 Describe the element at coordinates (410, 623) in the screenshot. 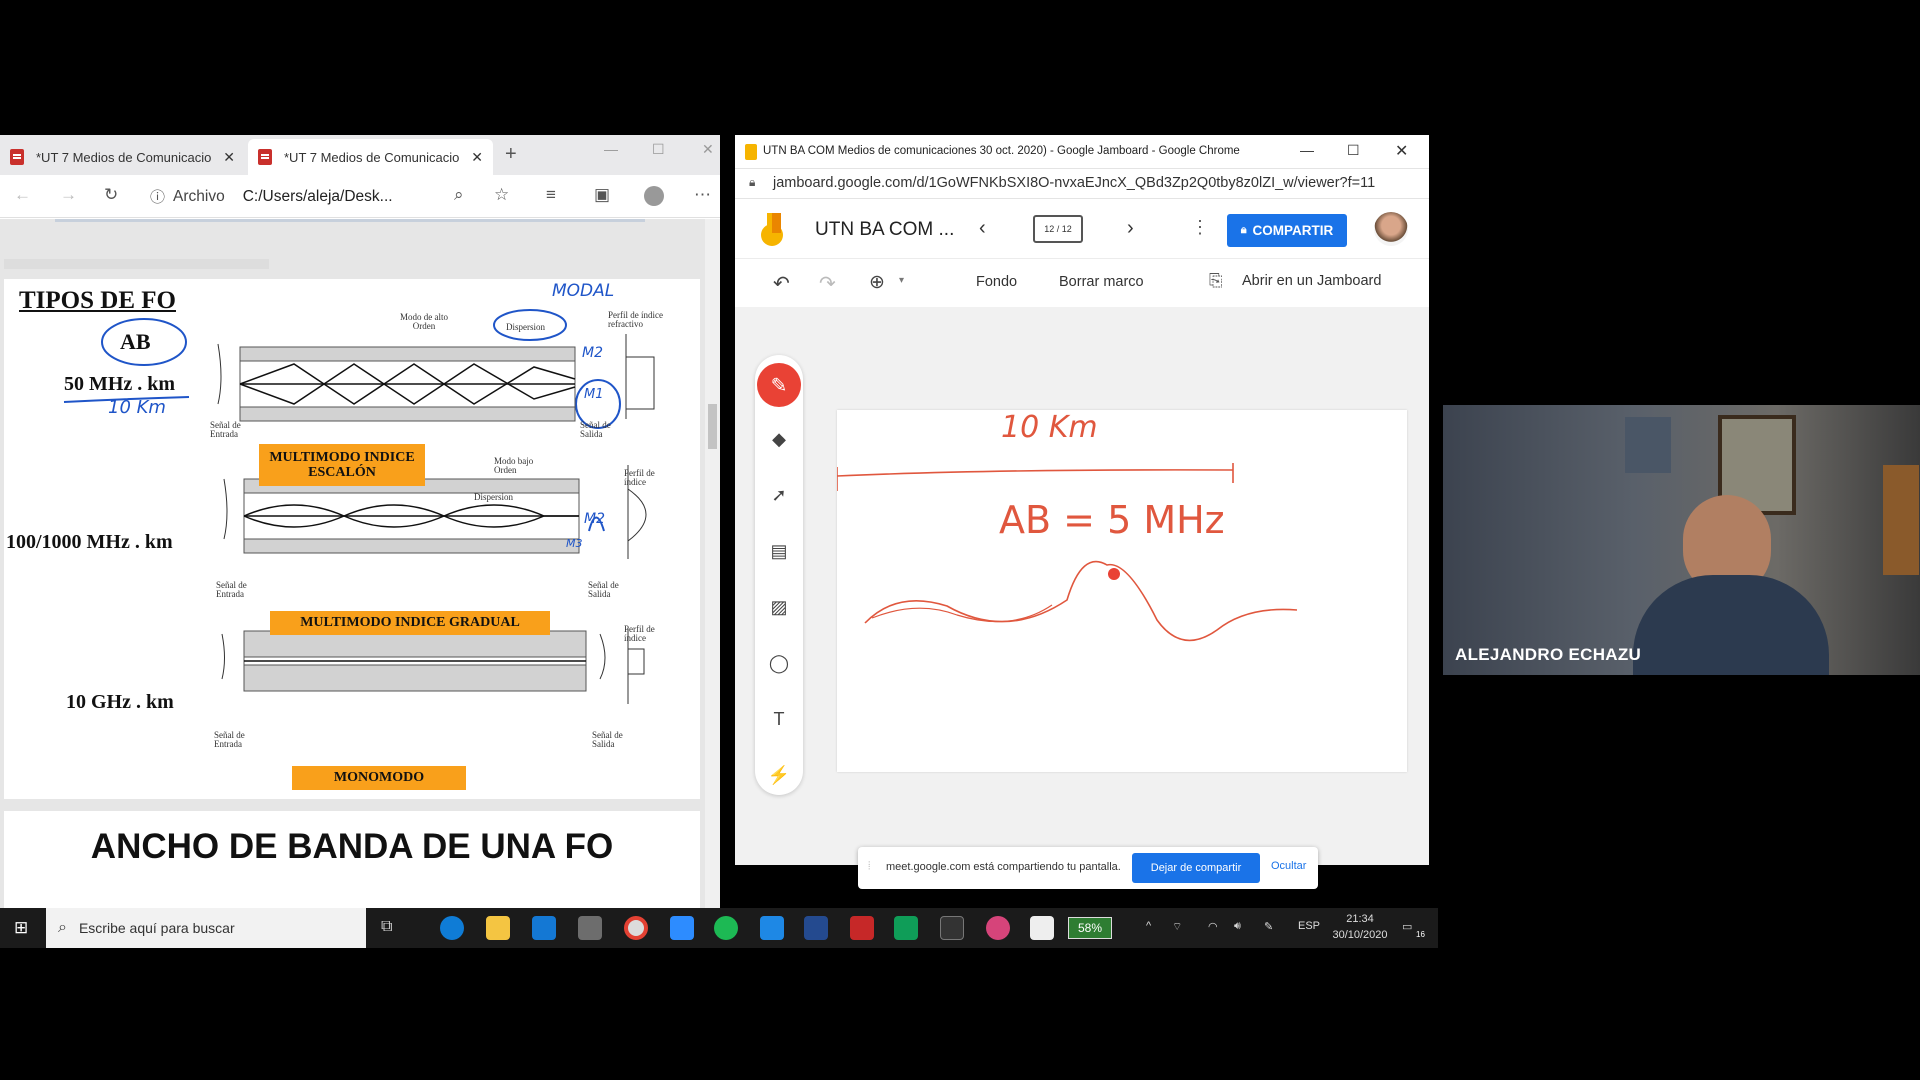

I see `label-graded-index: MULTIMODO INDICE GRADUAL` at that location.